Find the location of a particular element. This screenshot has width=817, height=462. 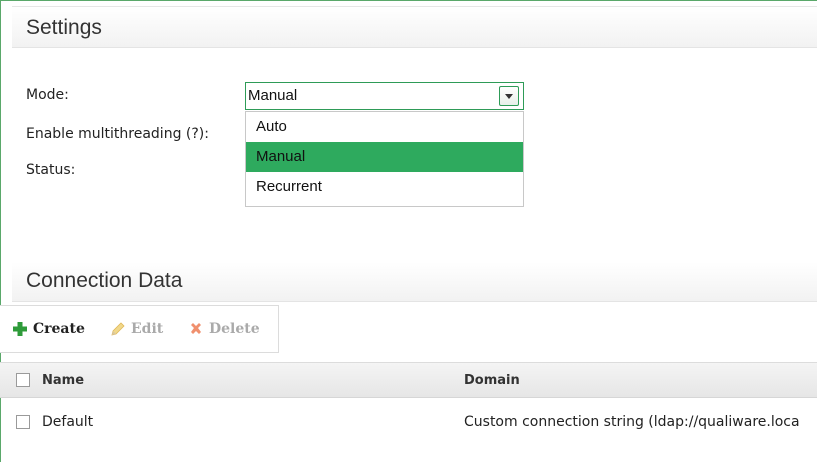

mode-select-value: Manual is located at coordinates (273, 95).